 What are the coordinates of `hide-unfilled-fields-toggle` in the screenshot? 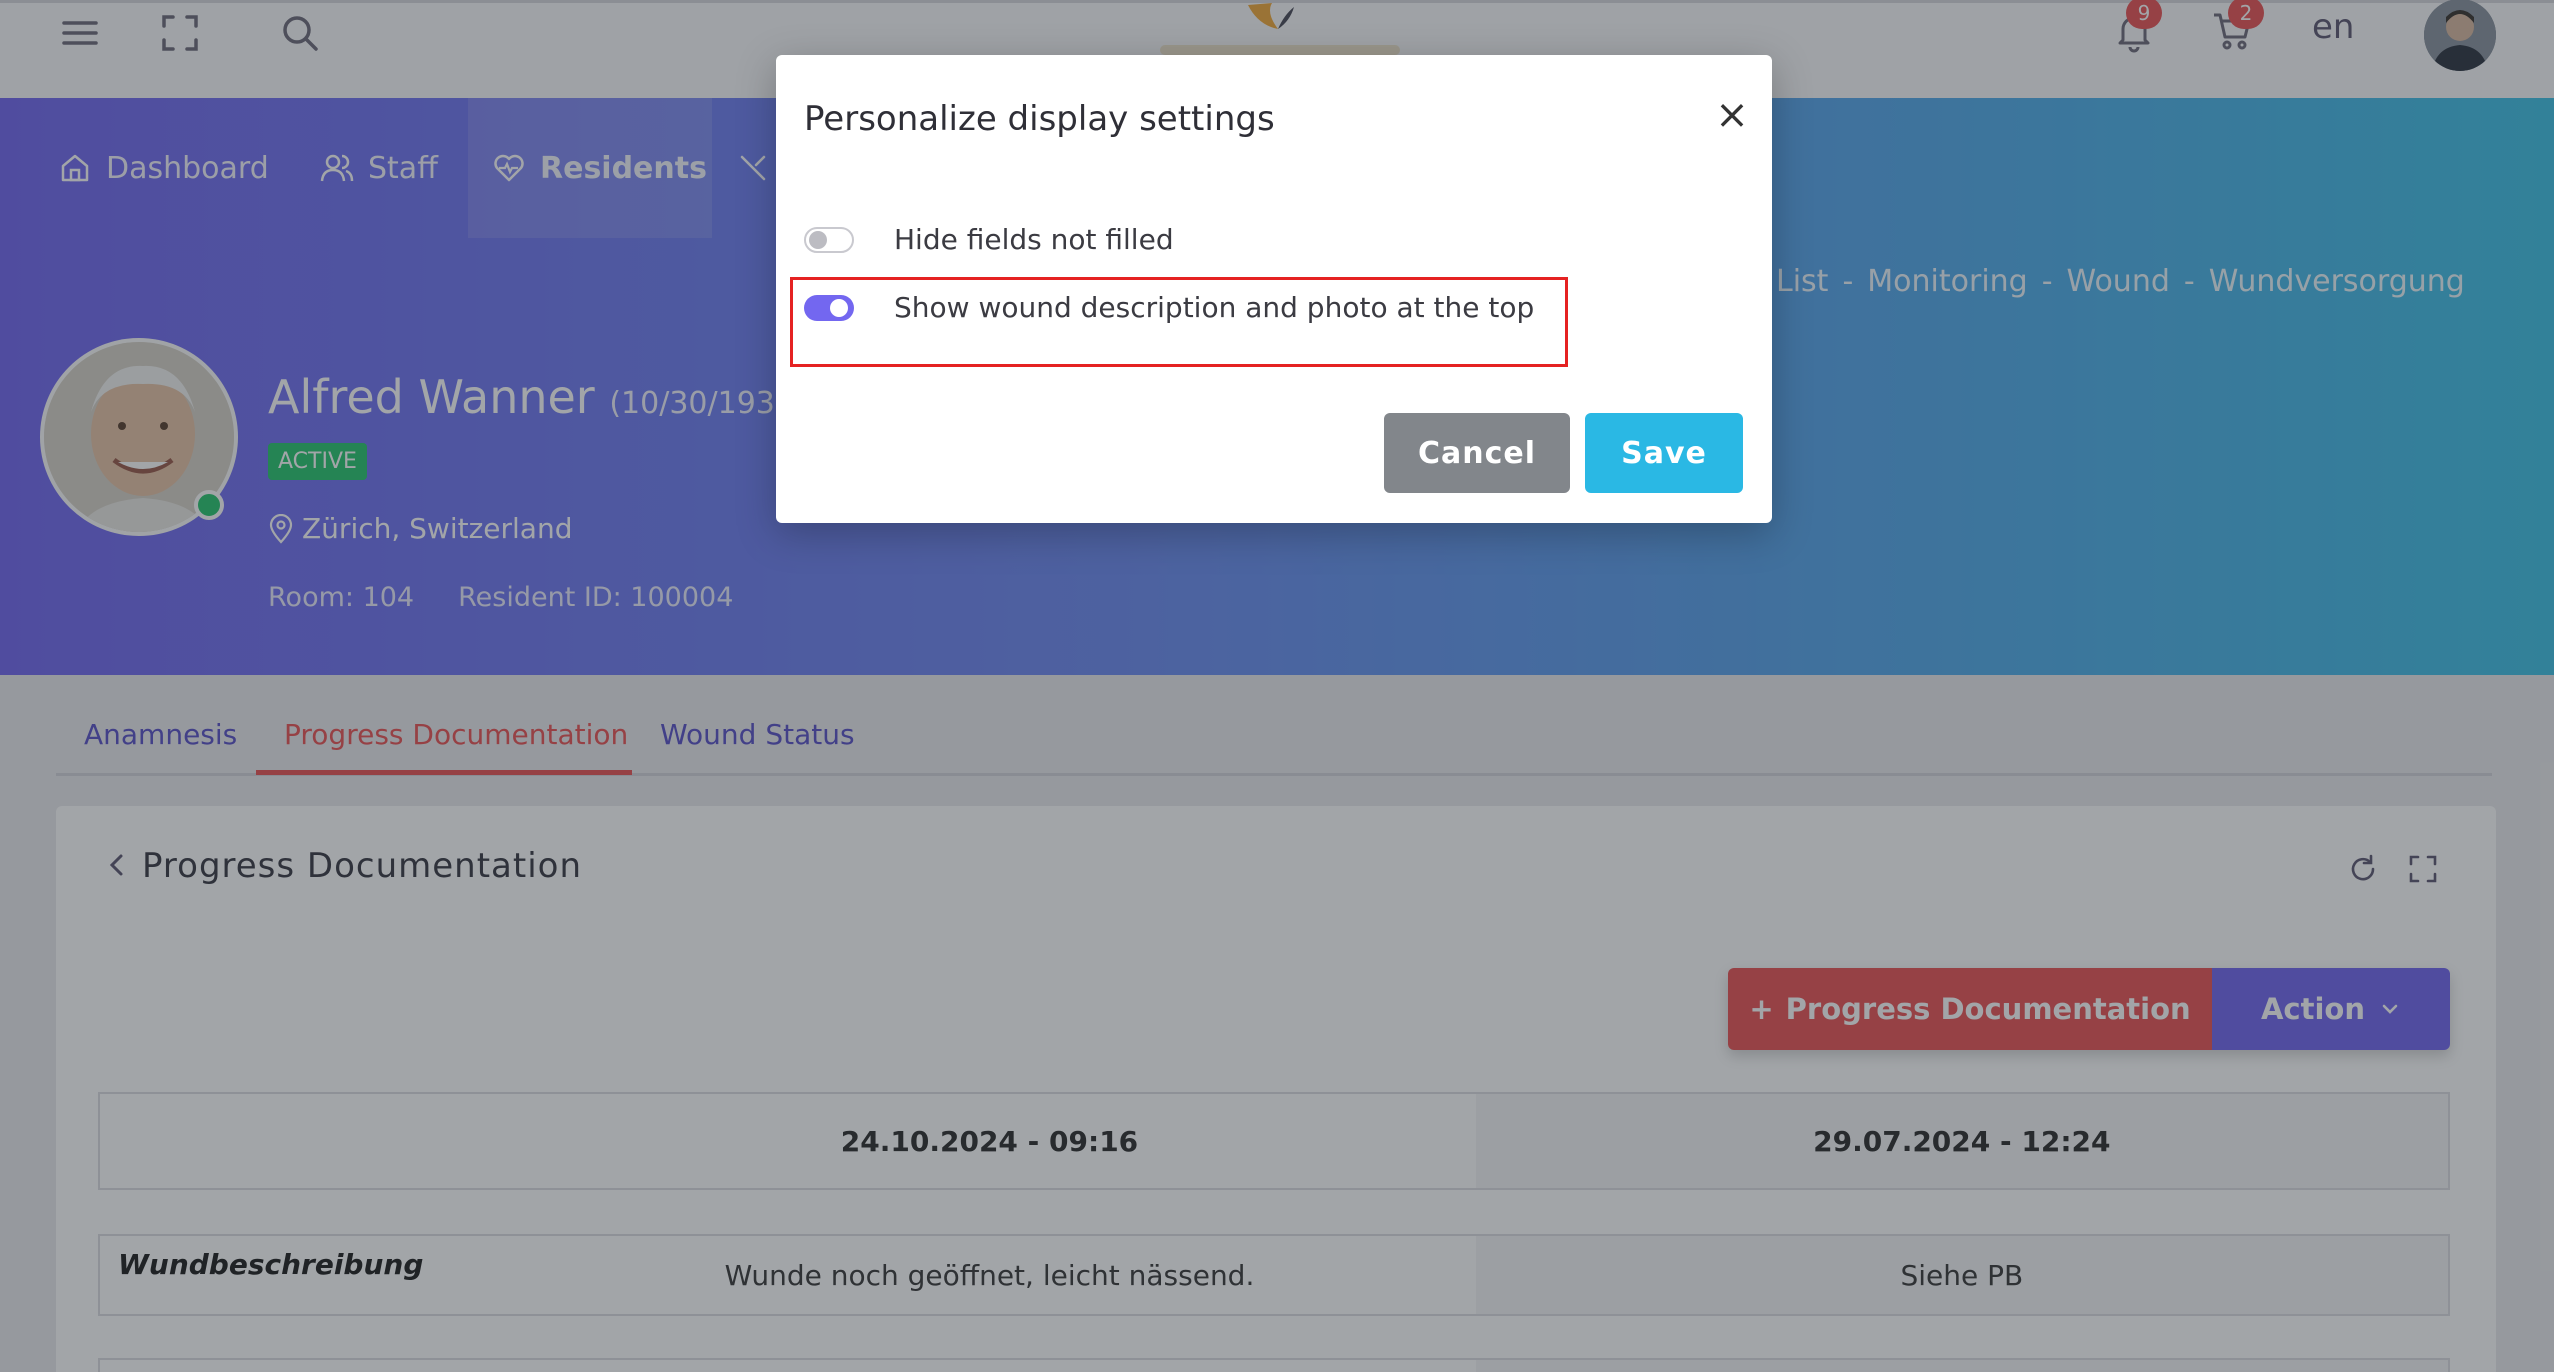 It's located at (829, 240).